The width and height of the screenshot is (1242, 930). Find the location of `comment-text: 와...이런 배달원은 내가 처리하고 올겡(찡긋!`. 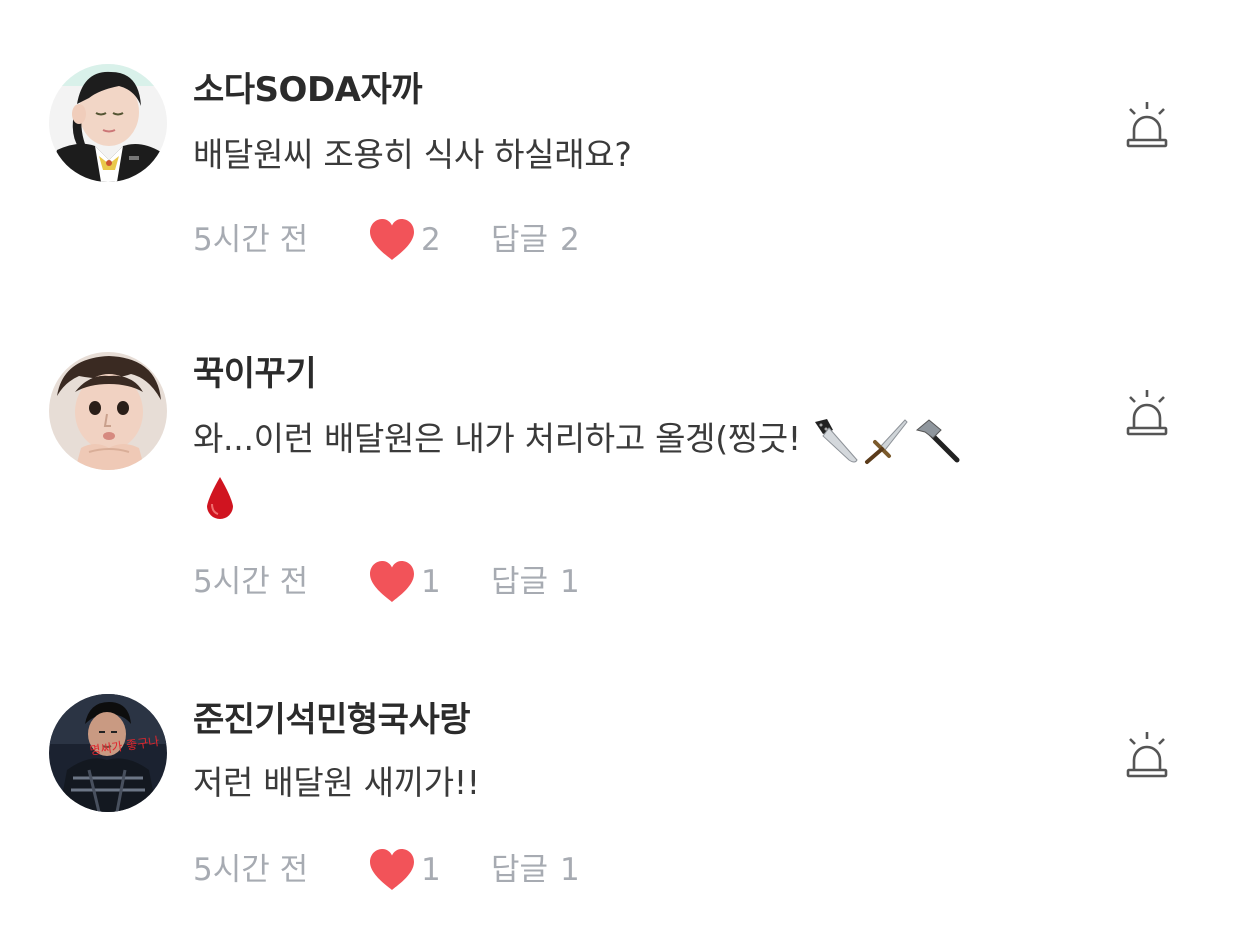

comment-text: 와...이런 배달원은 내가 처리하고 올겡(찡긋! is located at coordinates (633, 468).